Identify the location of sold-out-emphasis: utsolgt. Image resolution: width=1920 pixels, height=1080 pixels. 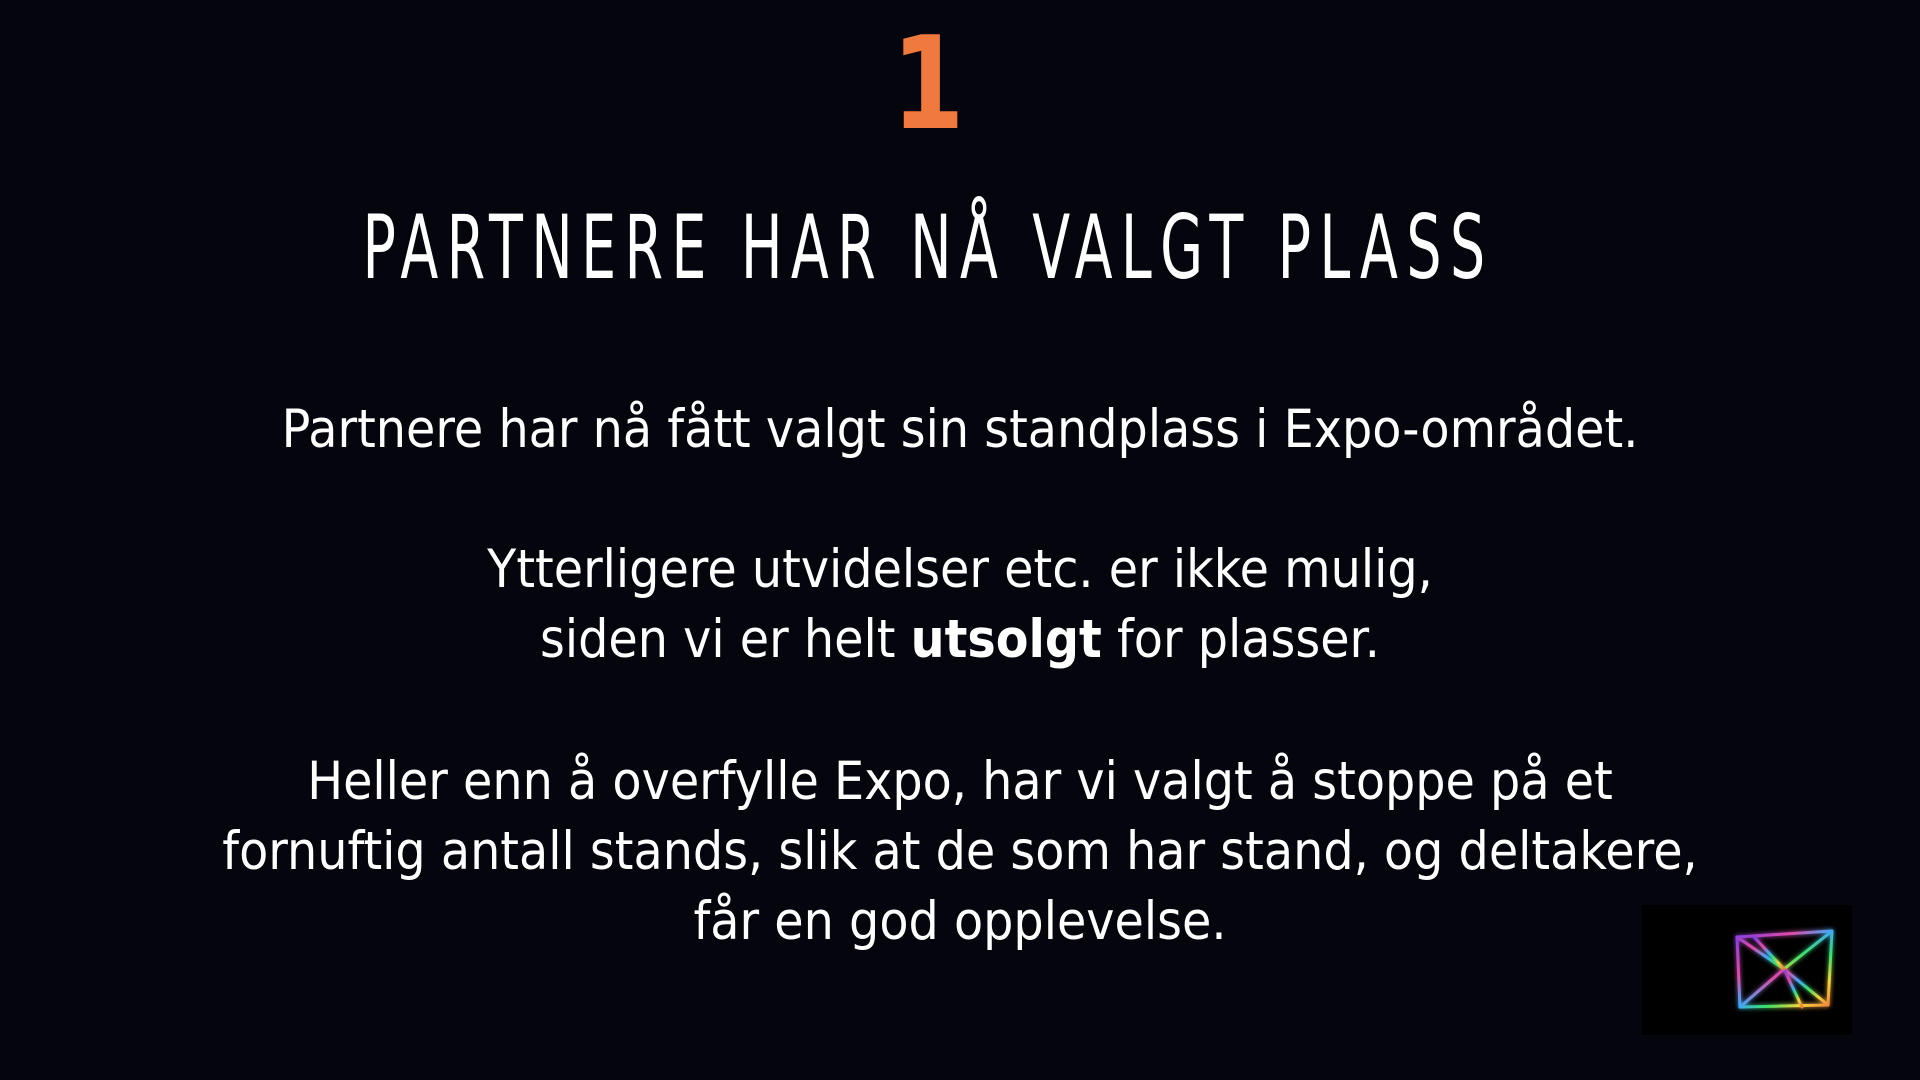
(1006, 639).